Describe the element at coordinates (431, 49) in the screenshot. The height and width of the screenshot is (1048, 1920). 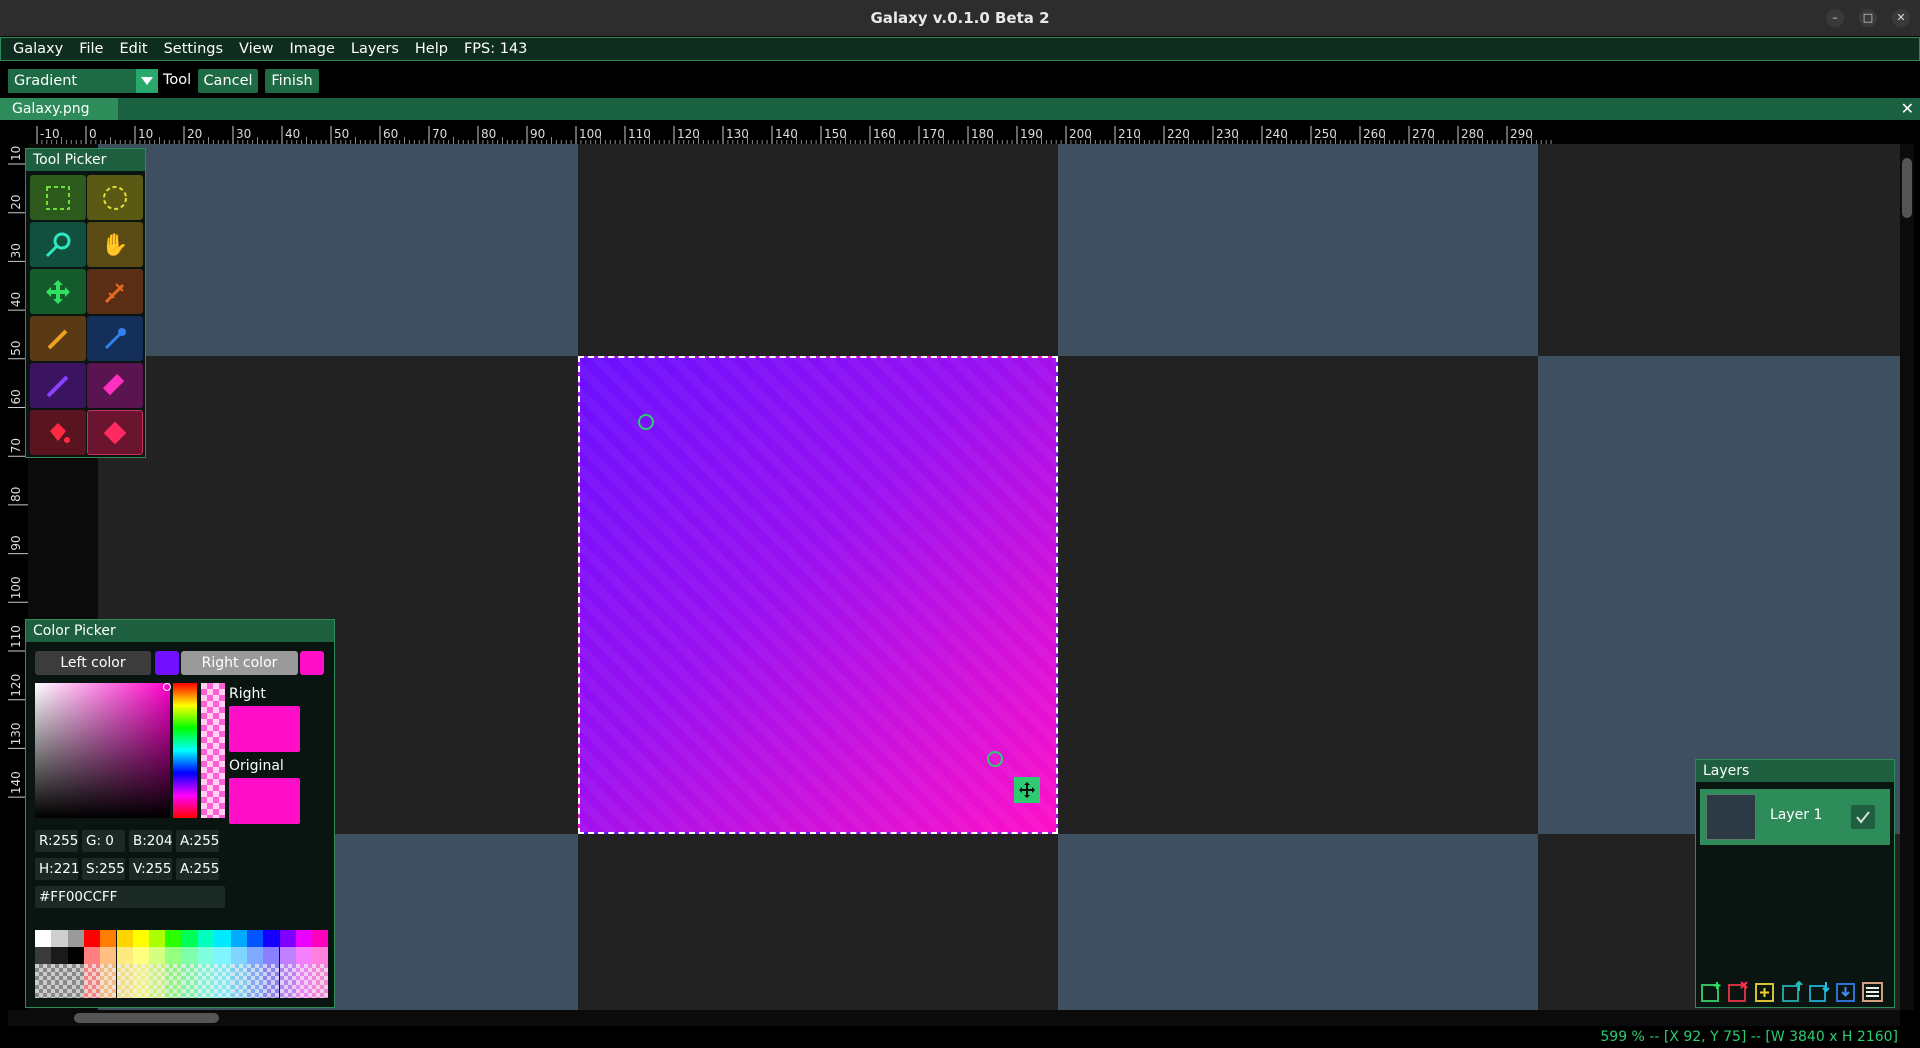
I see `menu-help: Help` at that location.